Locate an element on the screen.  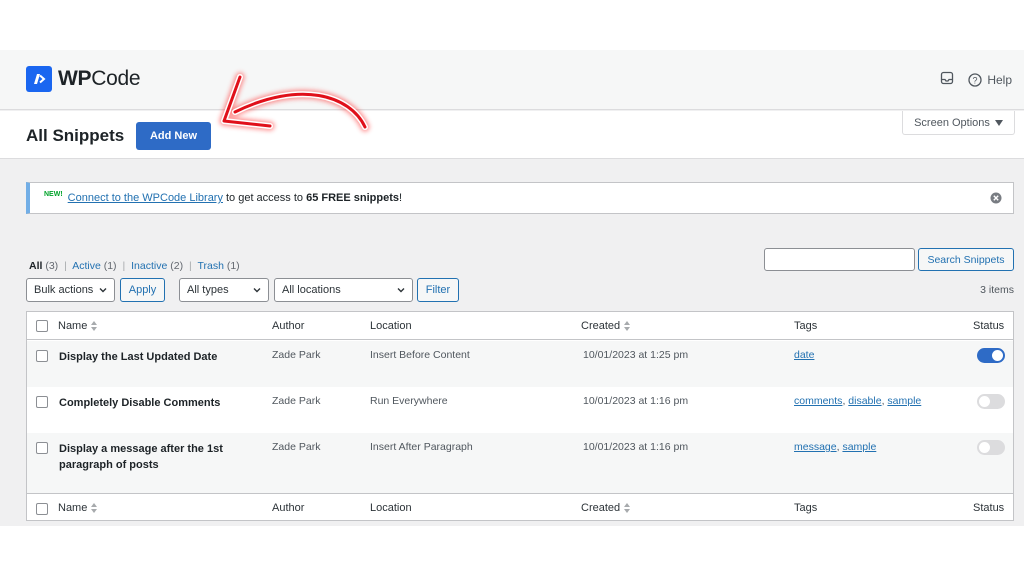
notice-text: to get access to 65 FREE snippets! is located at coordinates (314, 198).